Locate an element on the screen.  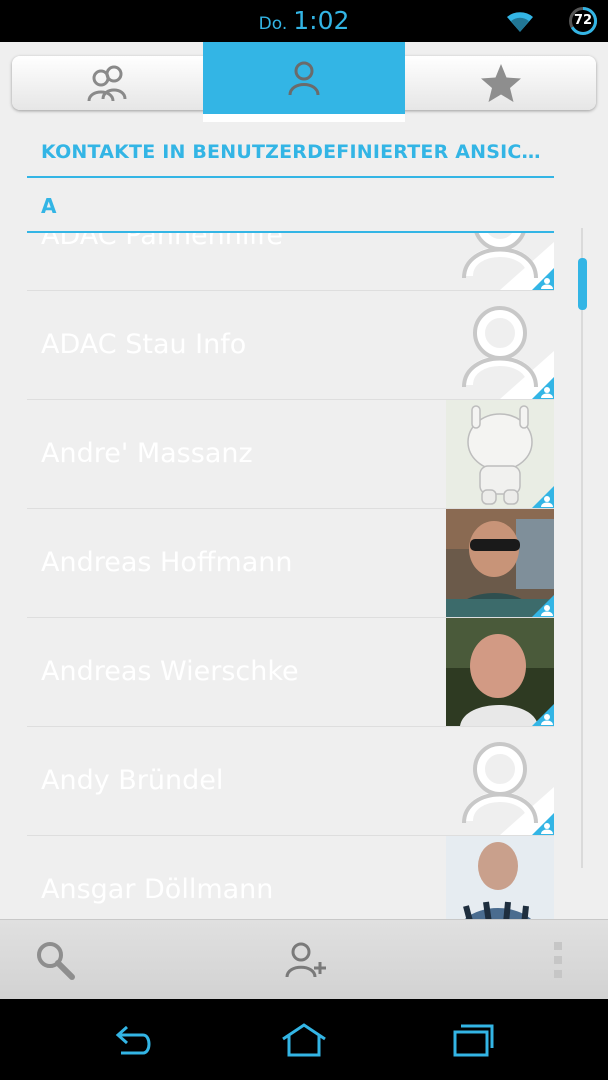
search-button is located at coordinates (55, 960).